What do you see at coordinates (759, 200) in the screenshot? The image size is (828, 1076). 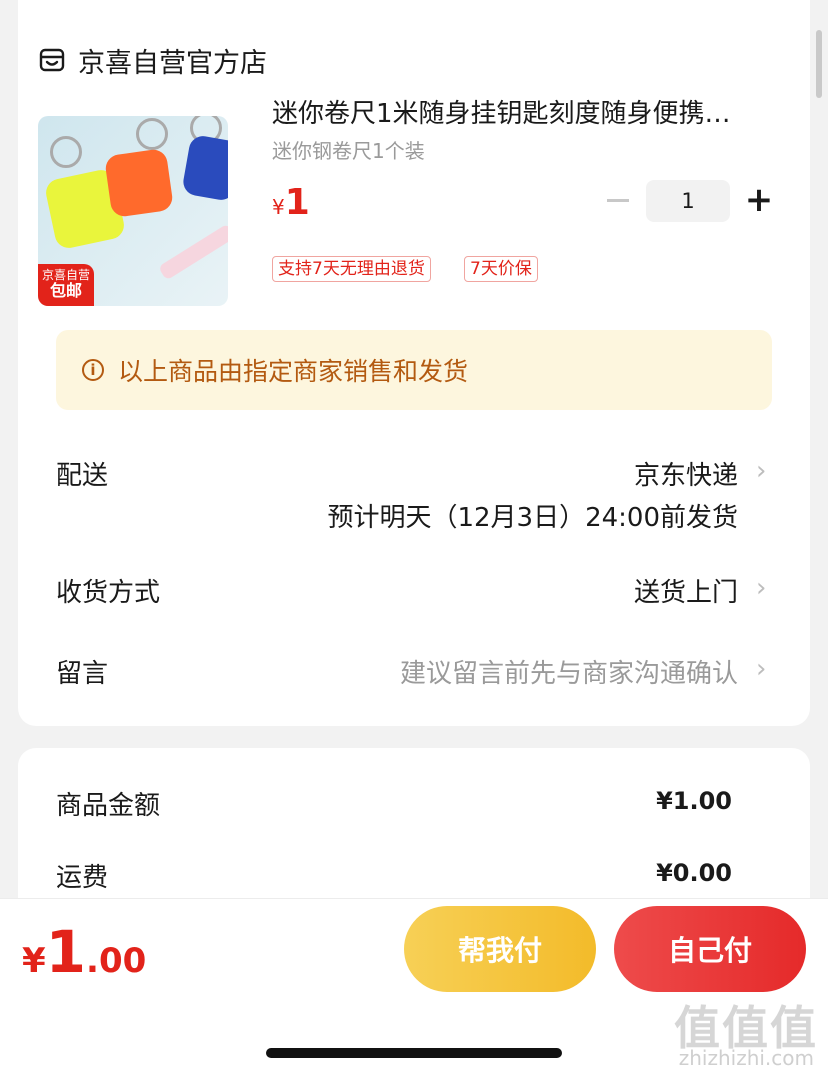 I see `quantity-increase-button: +` at bounding box center [759, 200].